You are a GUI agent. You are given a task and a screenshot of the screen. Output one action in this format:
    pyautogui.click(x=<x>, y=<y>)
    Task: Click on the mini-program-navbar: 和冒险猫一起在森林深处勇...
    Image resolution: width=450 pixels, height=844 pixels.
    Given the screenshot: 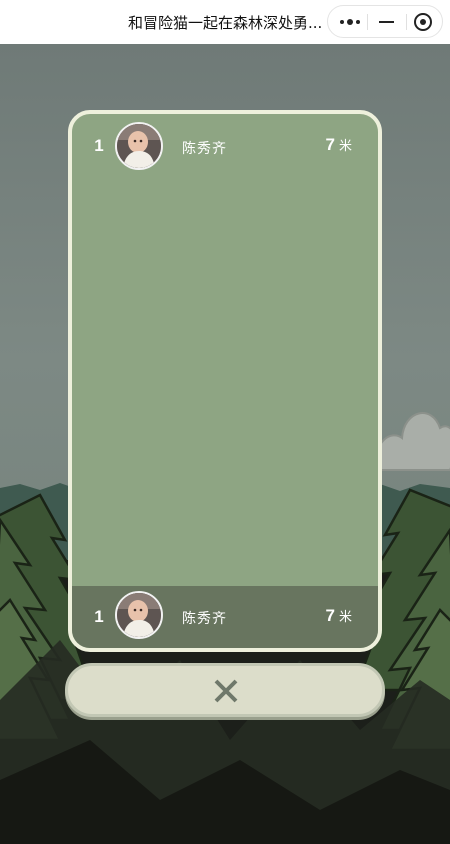 What is the action you would take?
    pyautogui.click(x=225, y=22)
    